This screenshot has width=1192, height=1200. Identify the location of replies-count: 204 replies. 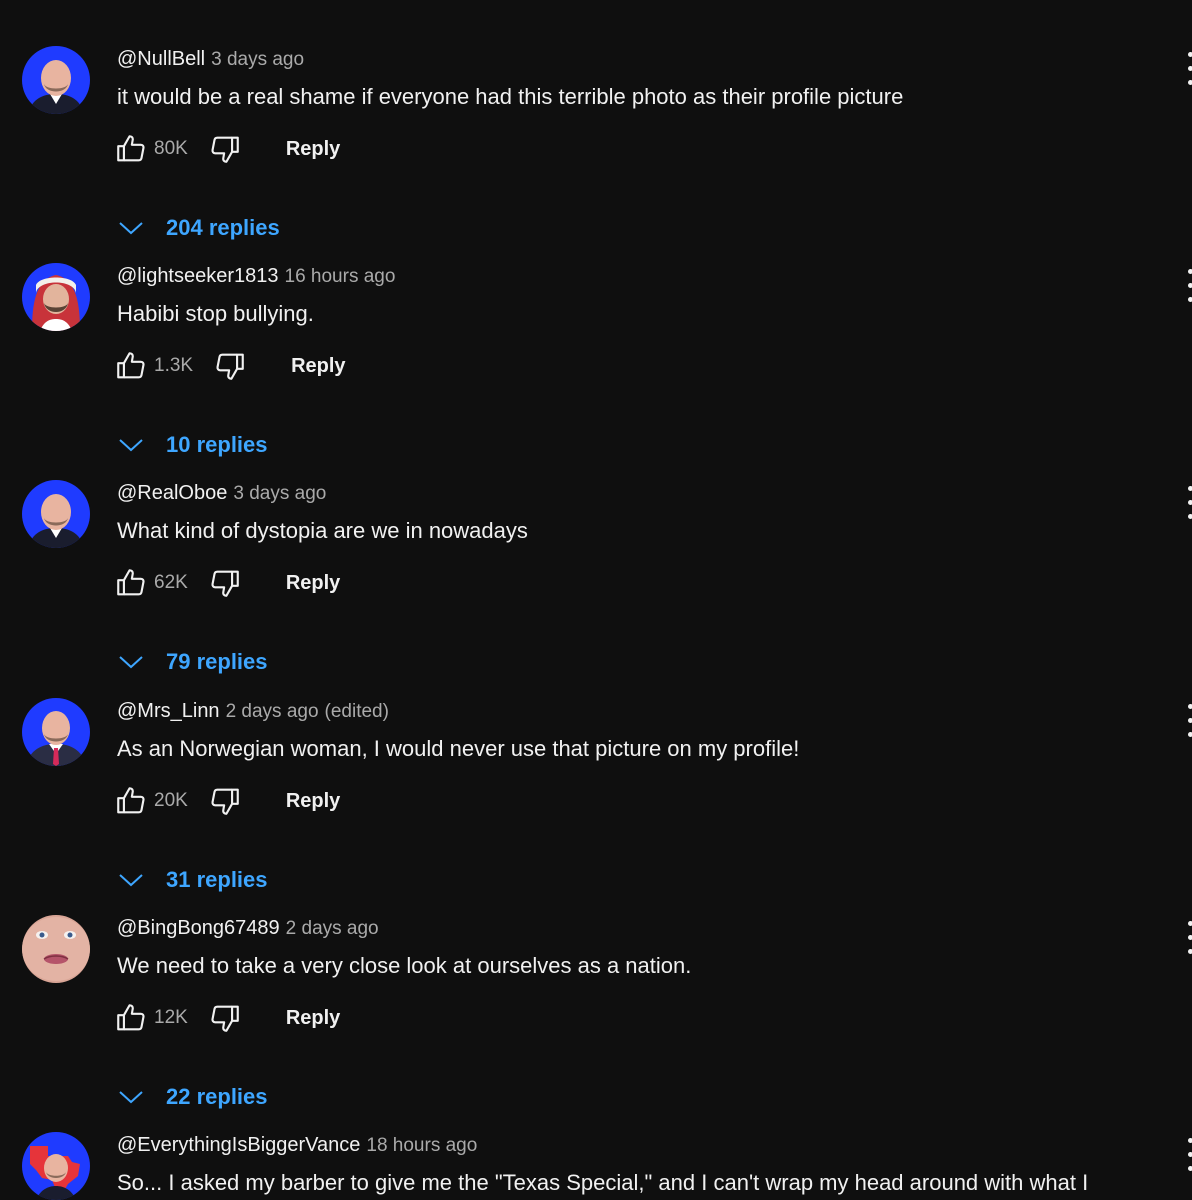
(223, 227).